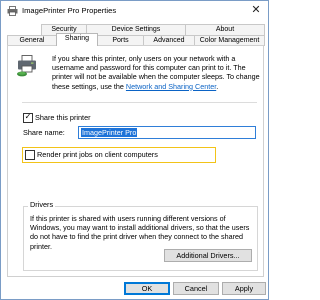  What do you see at coordinates (196, 288) in the screenshot?
I see `cancel-button: Cancel` at bounding box center [196, 288].